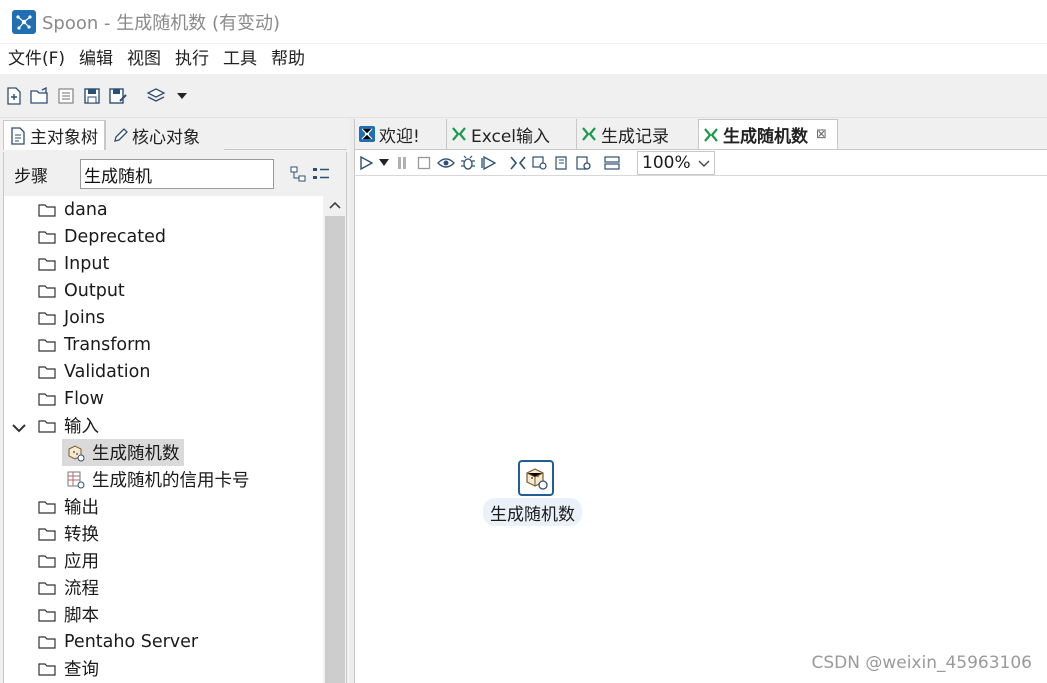 The height and width of the screenshot is (683, 1047). What do you see at coordinates (76, 480) in the screenshot?
I see `credit-card-table-icon` at bounding box center [76, 480].